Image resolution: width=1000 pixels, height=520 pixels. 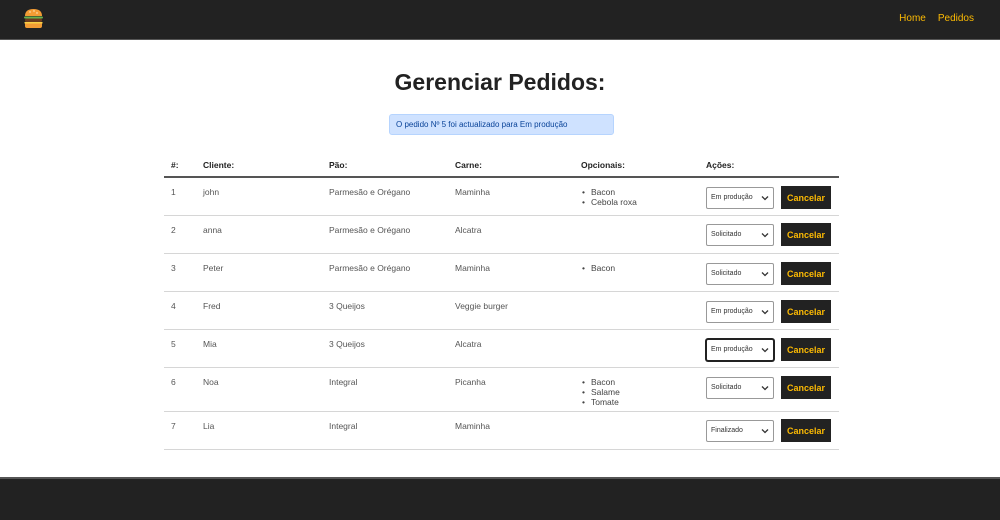 I want to click on order-id: 2, so click(x=173, y=230).